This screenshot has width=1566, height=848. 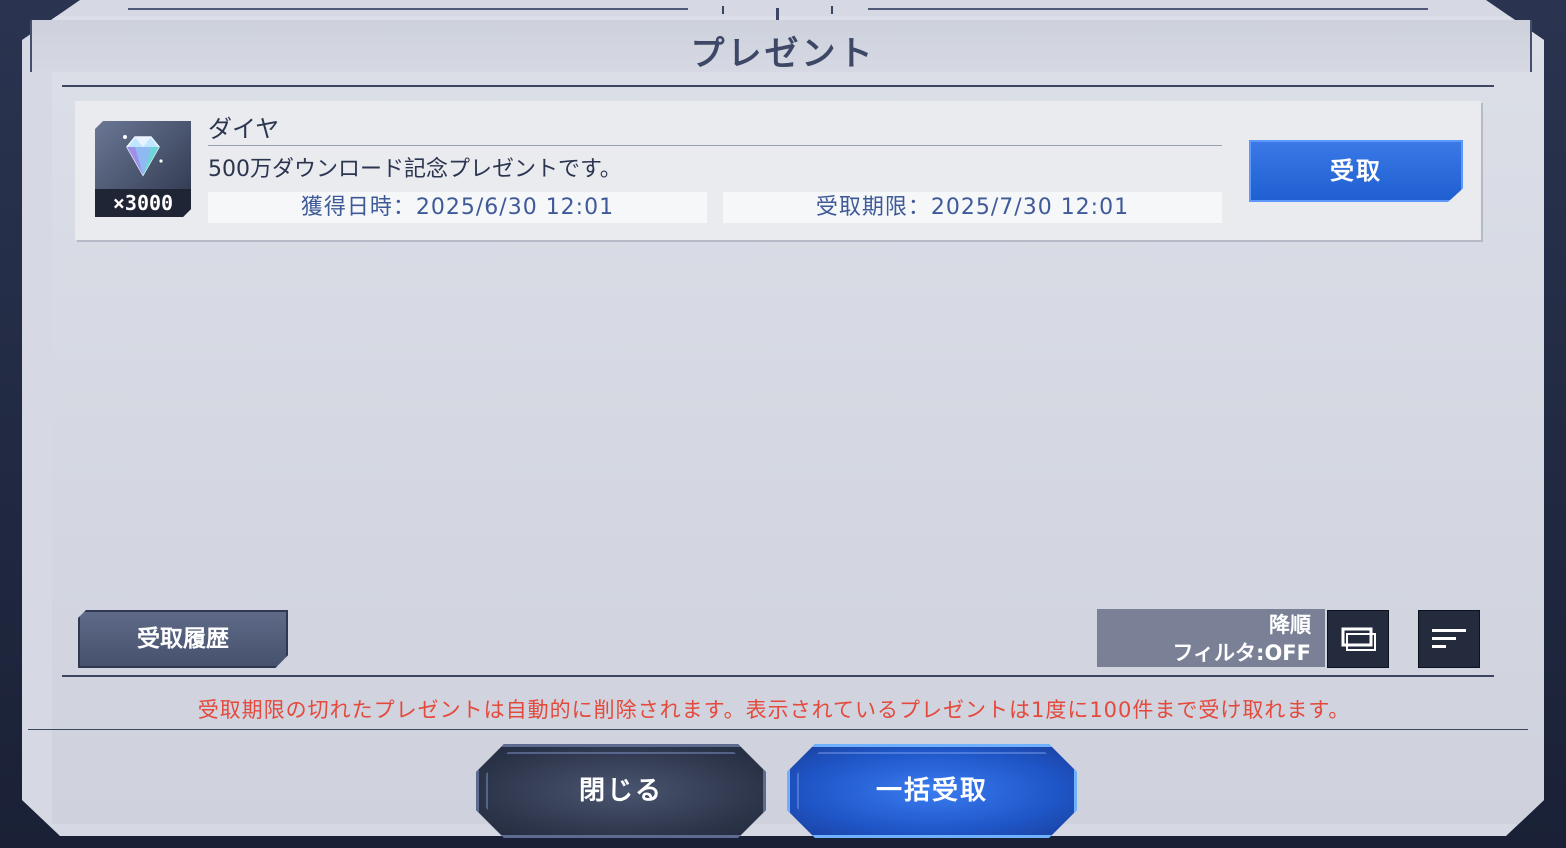 I want to click on sort-order-label: 降順, so click(x=1290, y=625).